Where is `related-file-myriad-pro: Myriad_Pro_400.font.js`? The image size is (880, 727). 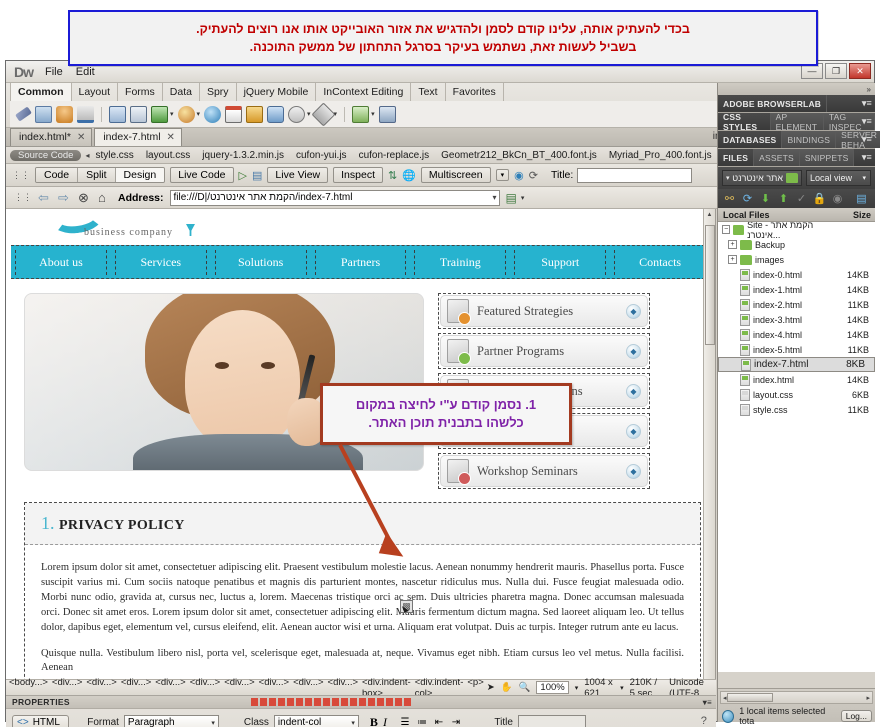
related-file-myriad-pro: Myriad_Pro_400.font.js is located at coordinates (660, 155).